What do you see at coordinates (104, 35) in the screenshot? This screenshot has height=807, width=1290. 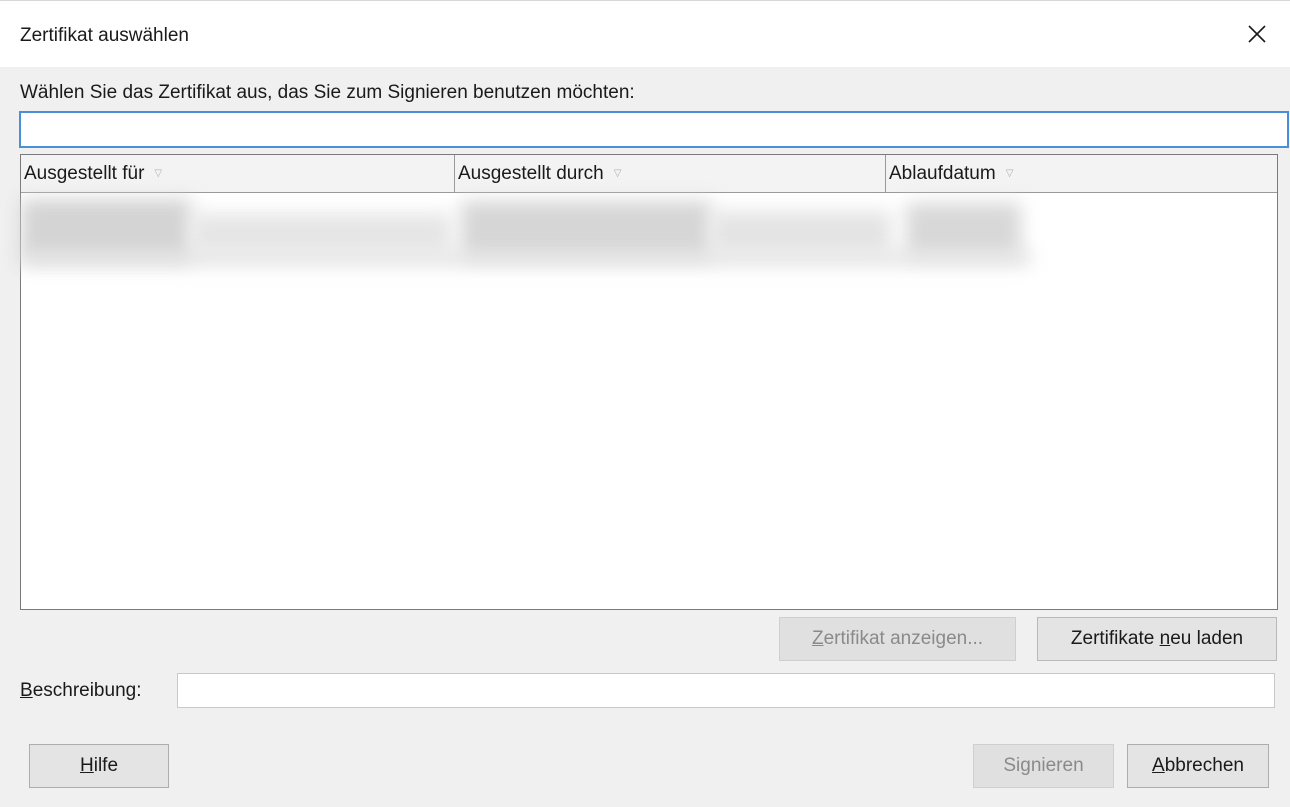 I see `dialog-title: Zertifikat auswählen` at bounding box center [104, 35].